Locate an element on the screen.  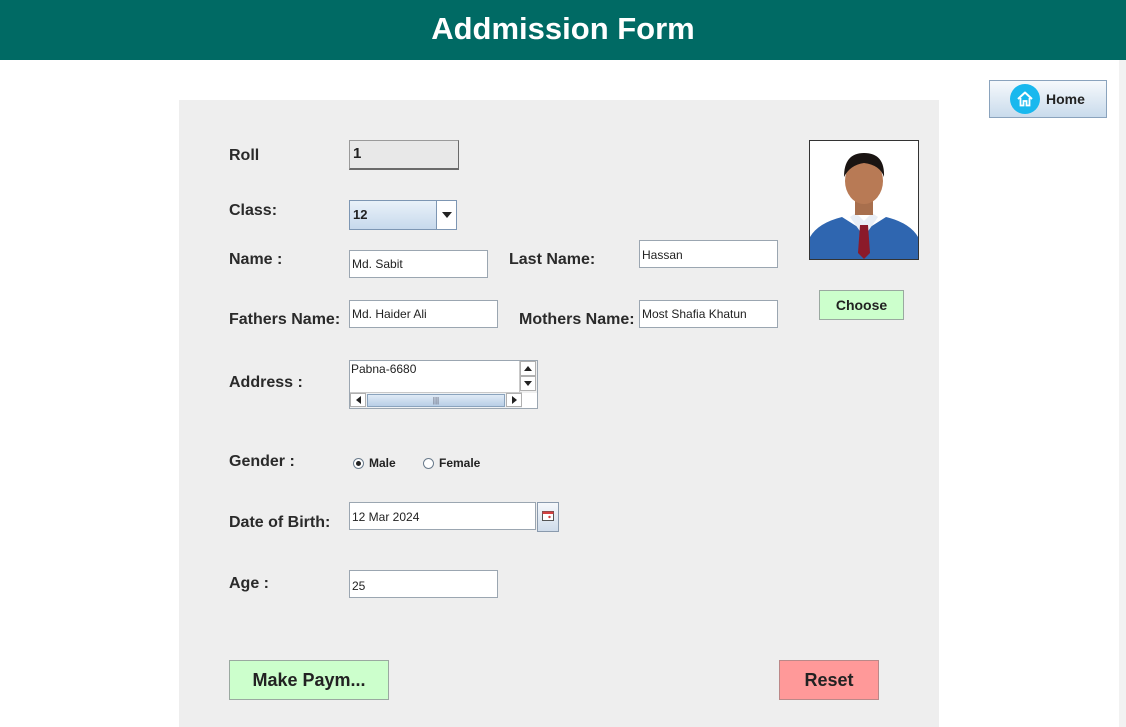
radio-unselected-icon is located at coordinates (428, 463).